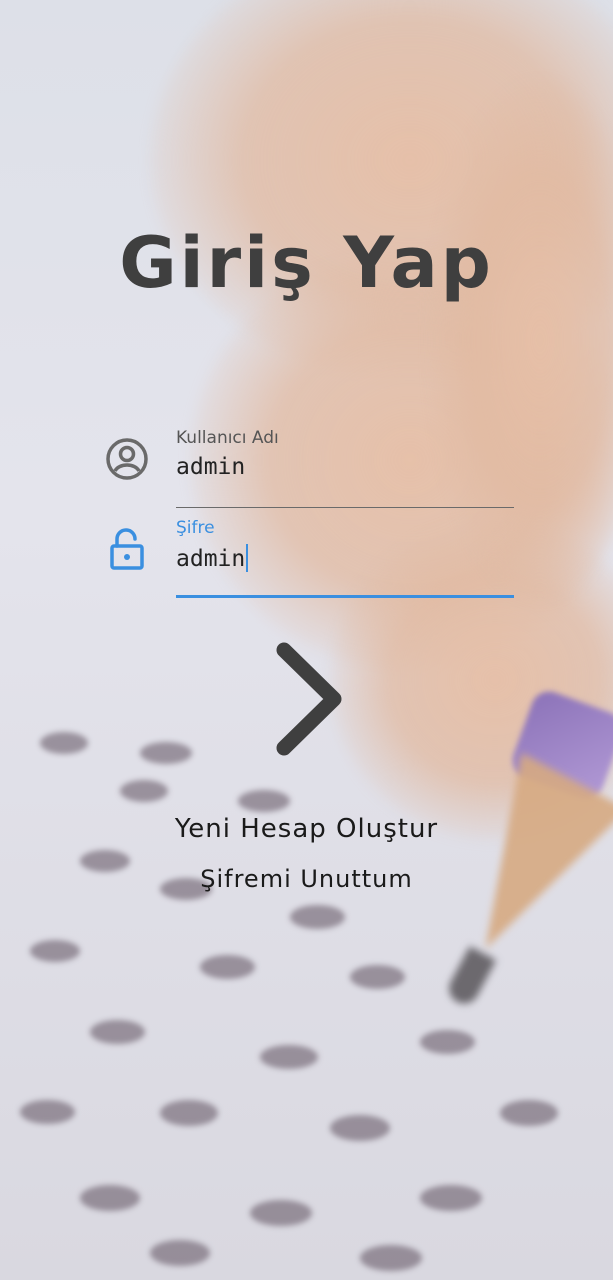 The image size is (613, 1280). What do you see at coordinates (195, 528) in the screenshot?
I see `password-label: Şifre` at bounding box center [195, 528].